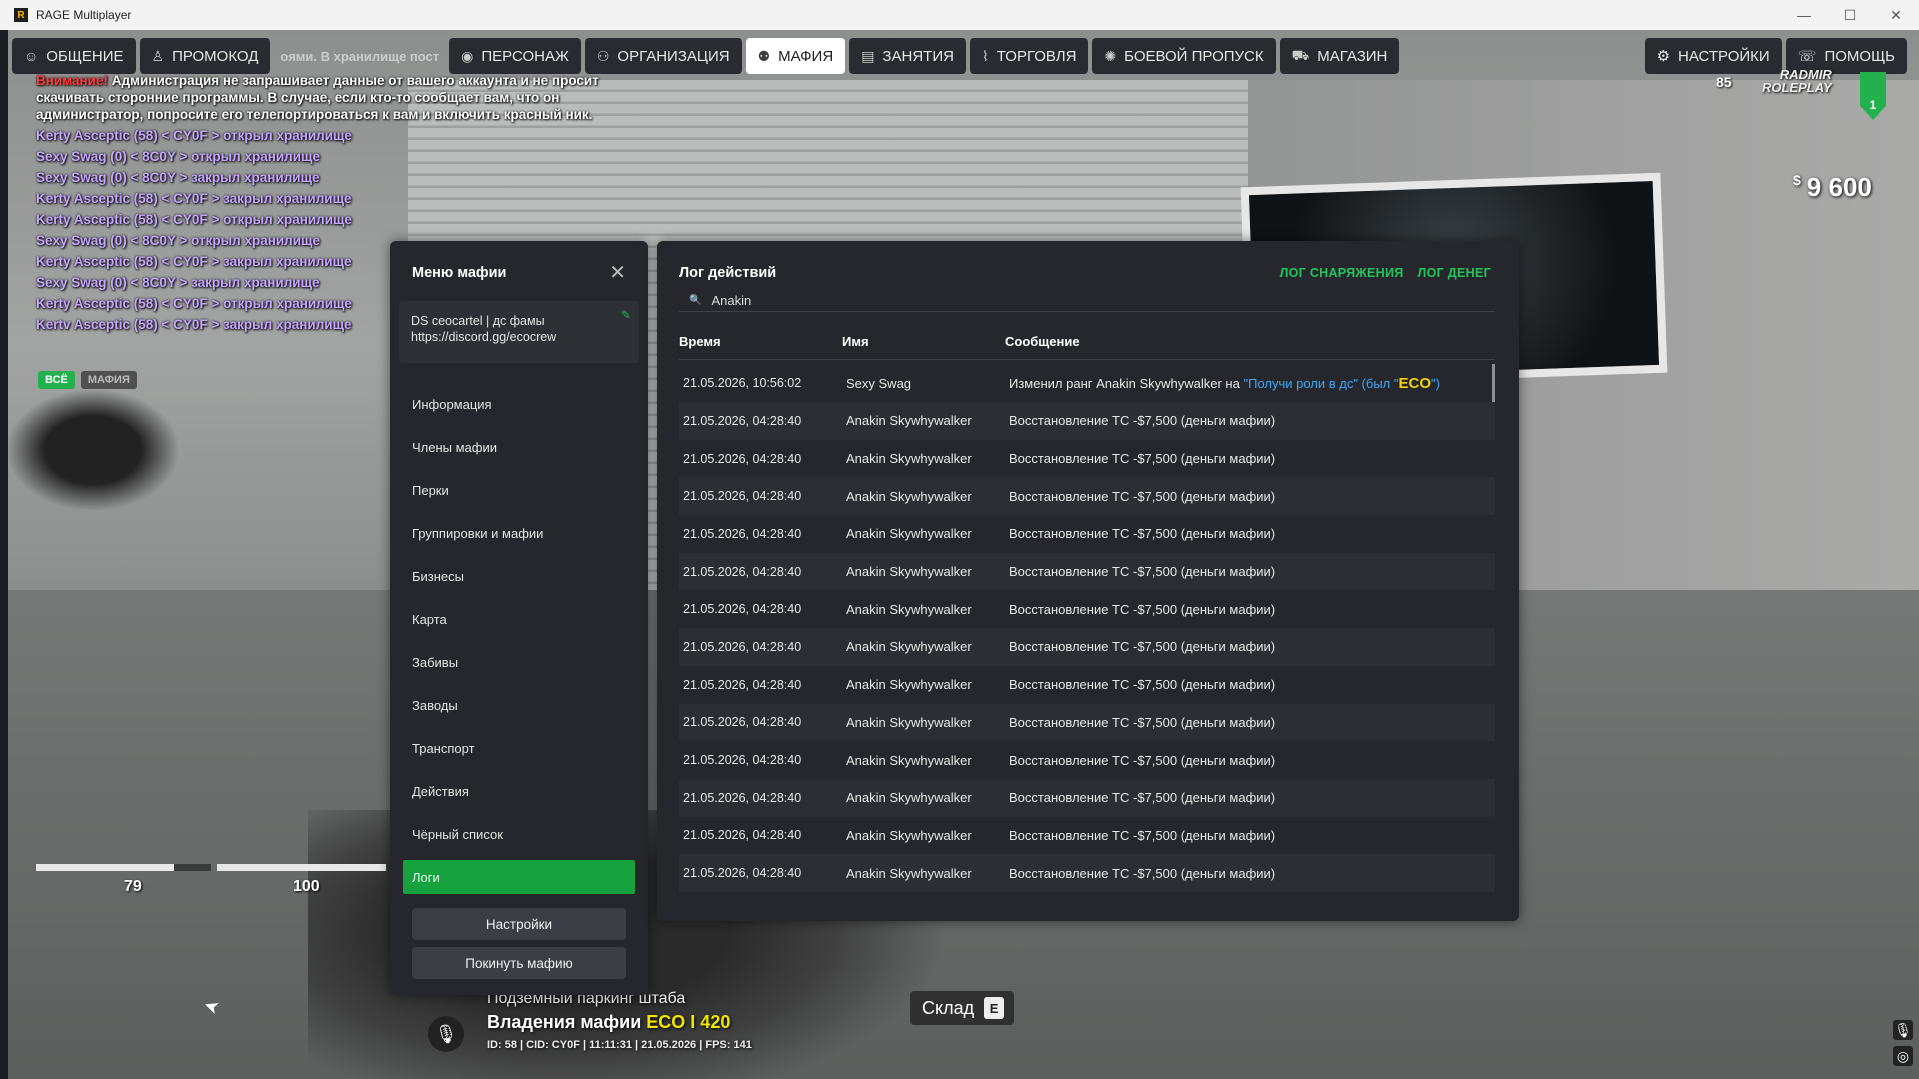 The image size is (1919, 1079). I want to click on chat-line: Sexy Swag (0) < 8C0Y > открыл хранилище, so click(178, 156).